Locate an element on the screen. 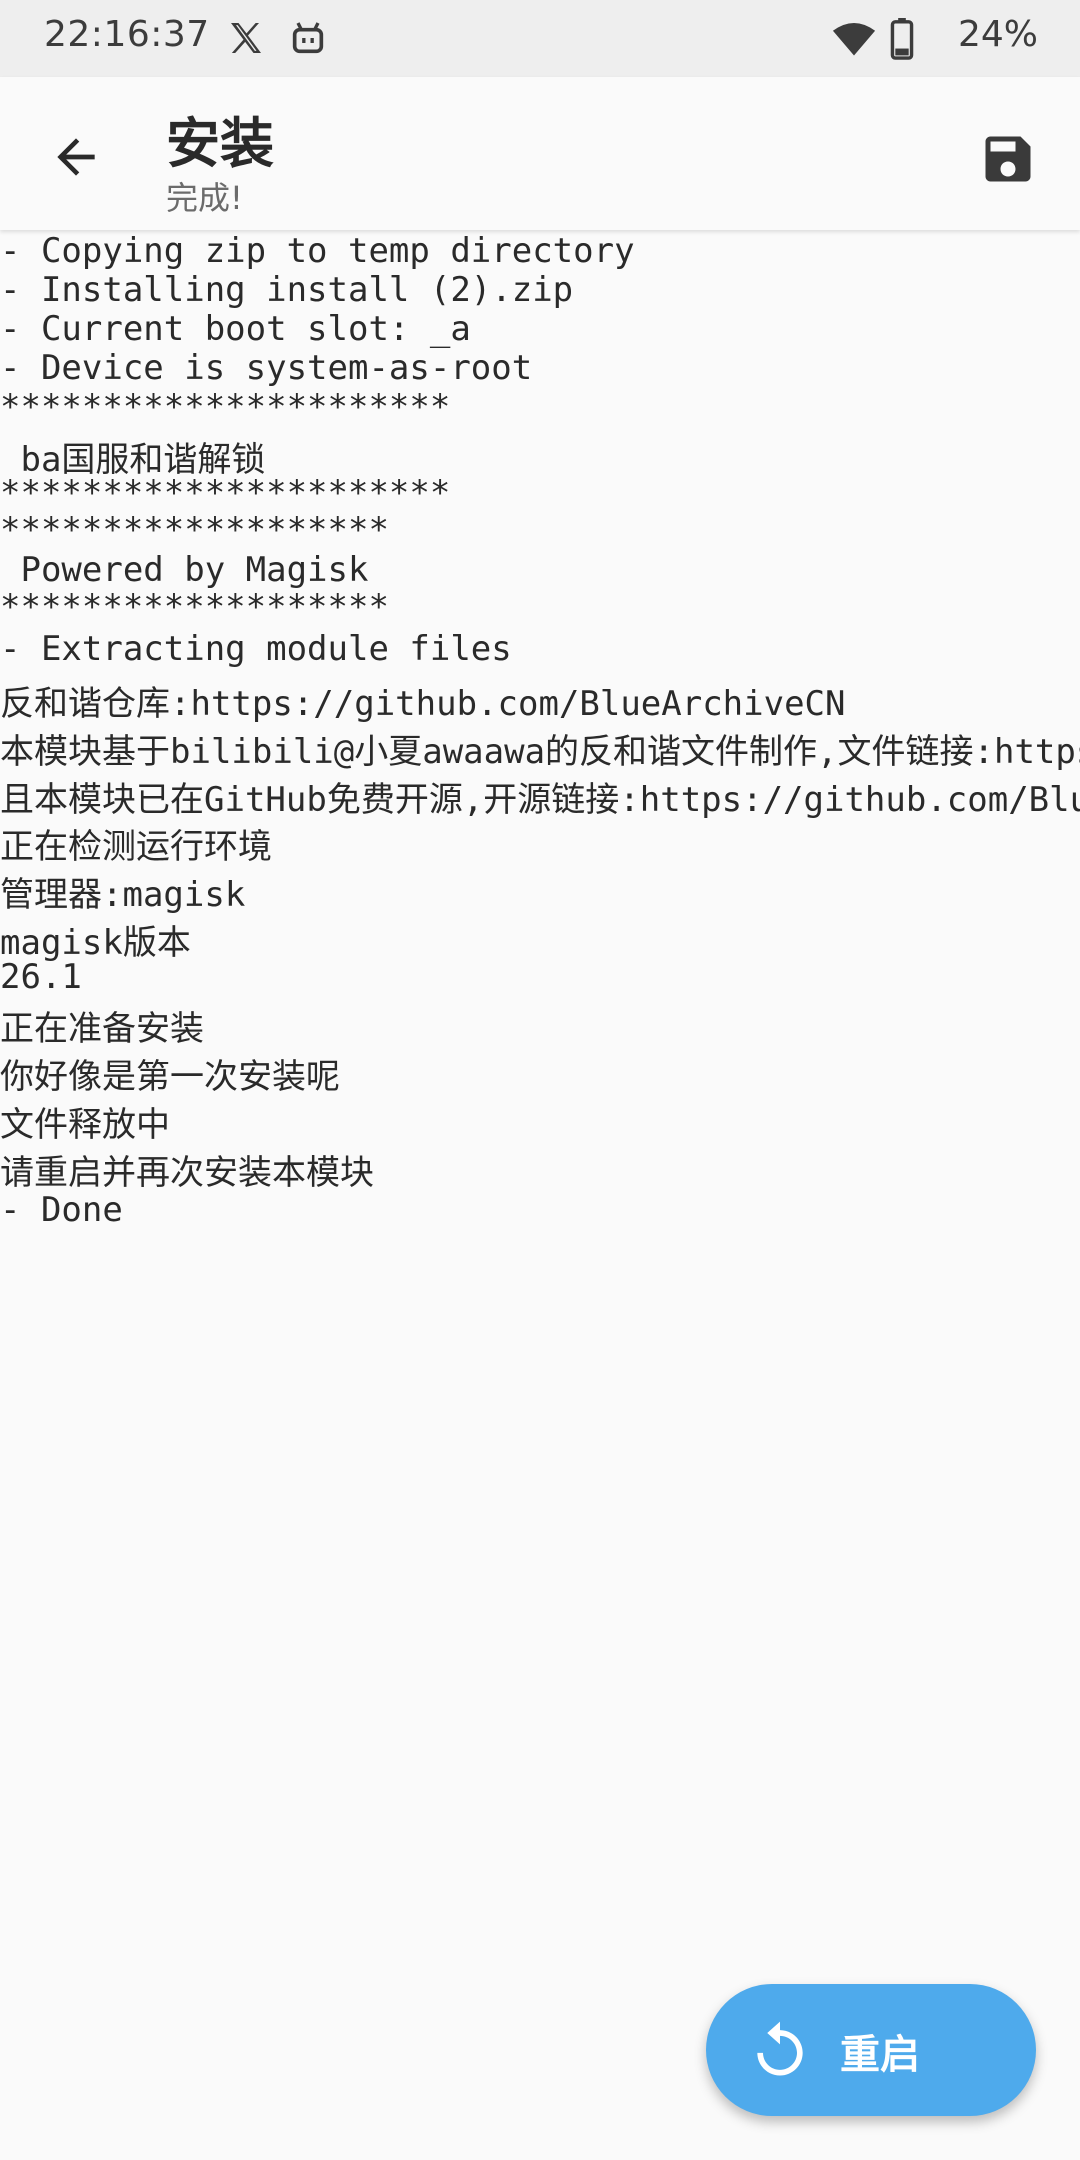 The width and height of the screenshot is (1080, 2160). reboot-button: 重启 is located at coordinates (871, 2050).